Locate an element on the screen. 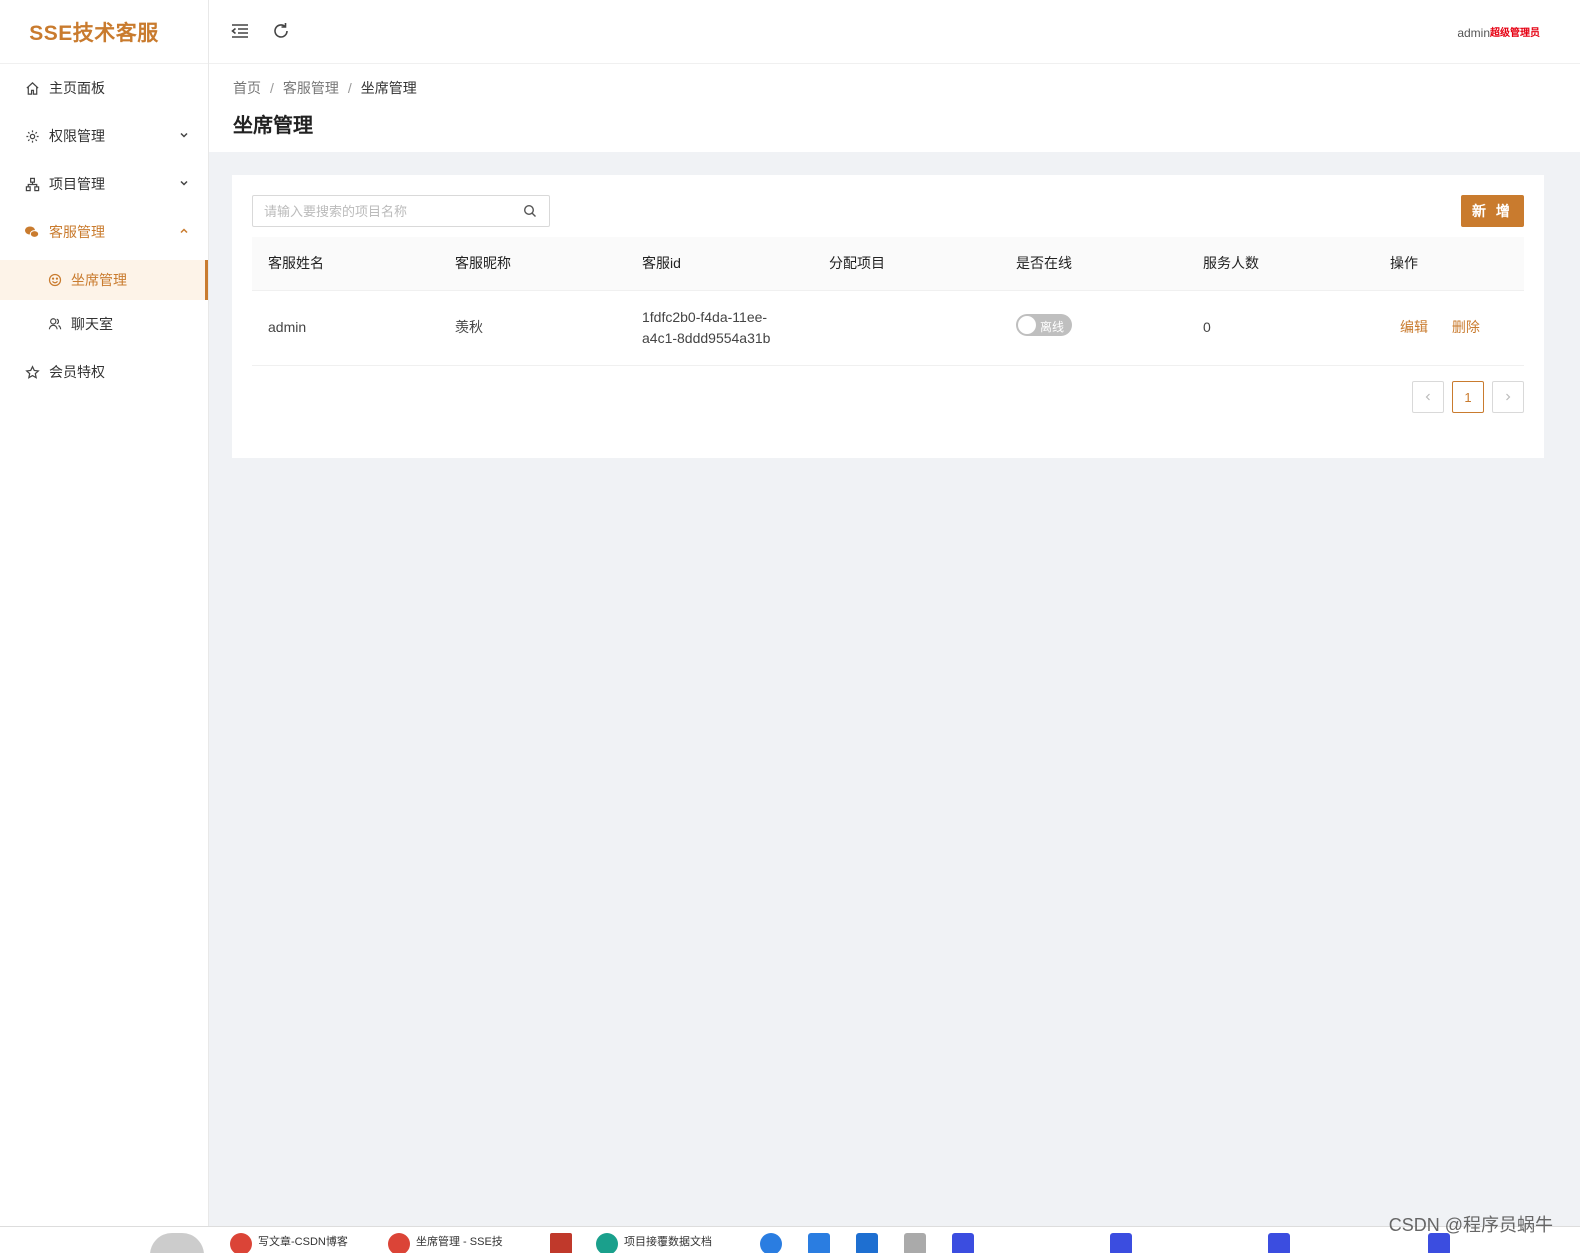 Image resolution: width=1580 pixels, height=1253 pixels. sidebar-item-label: 客服管理 is located at coordinates (77, 232).